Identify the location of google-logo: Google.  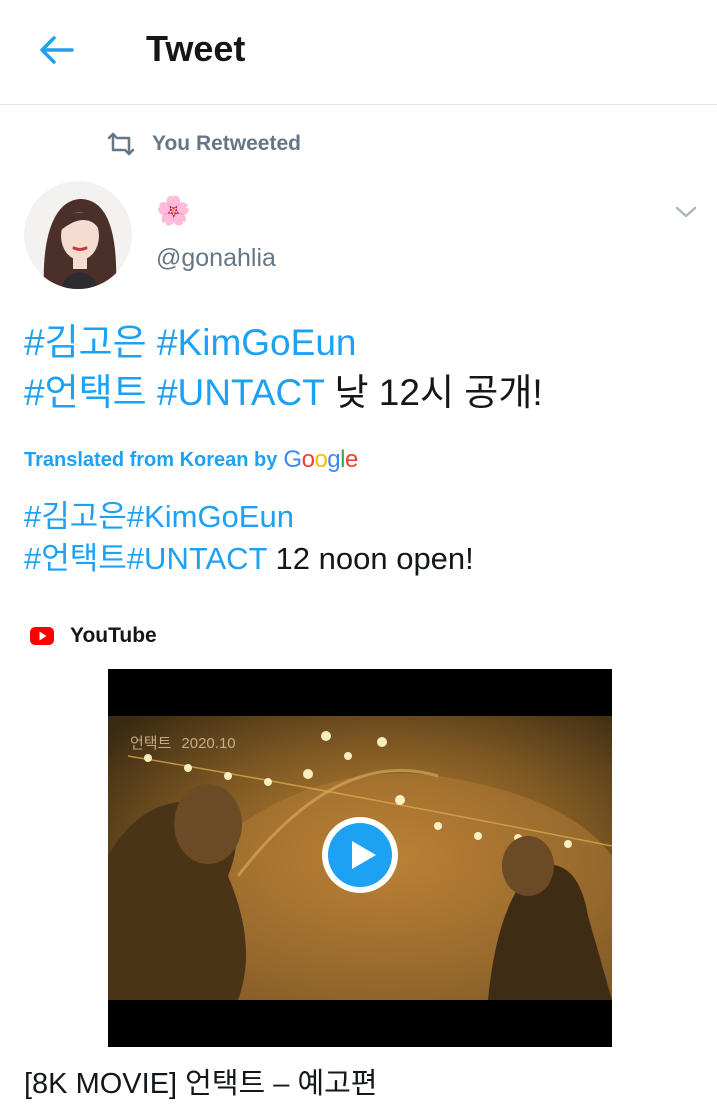
(320, 460).